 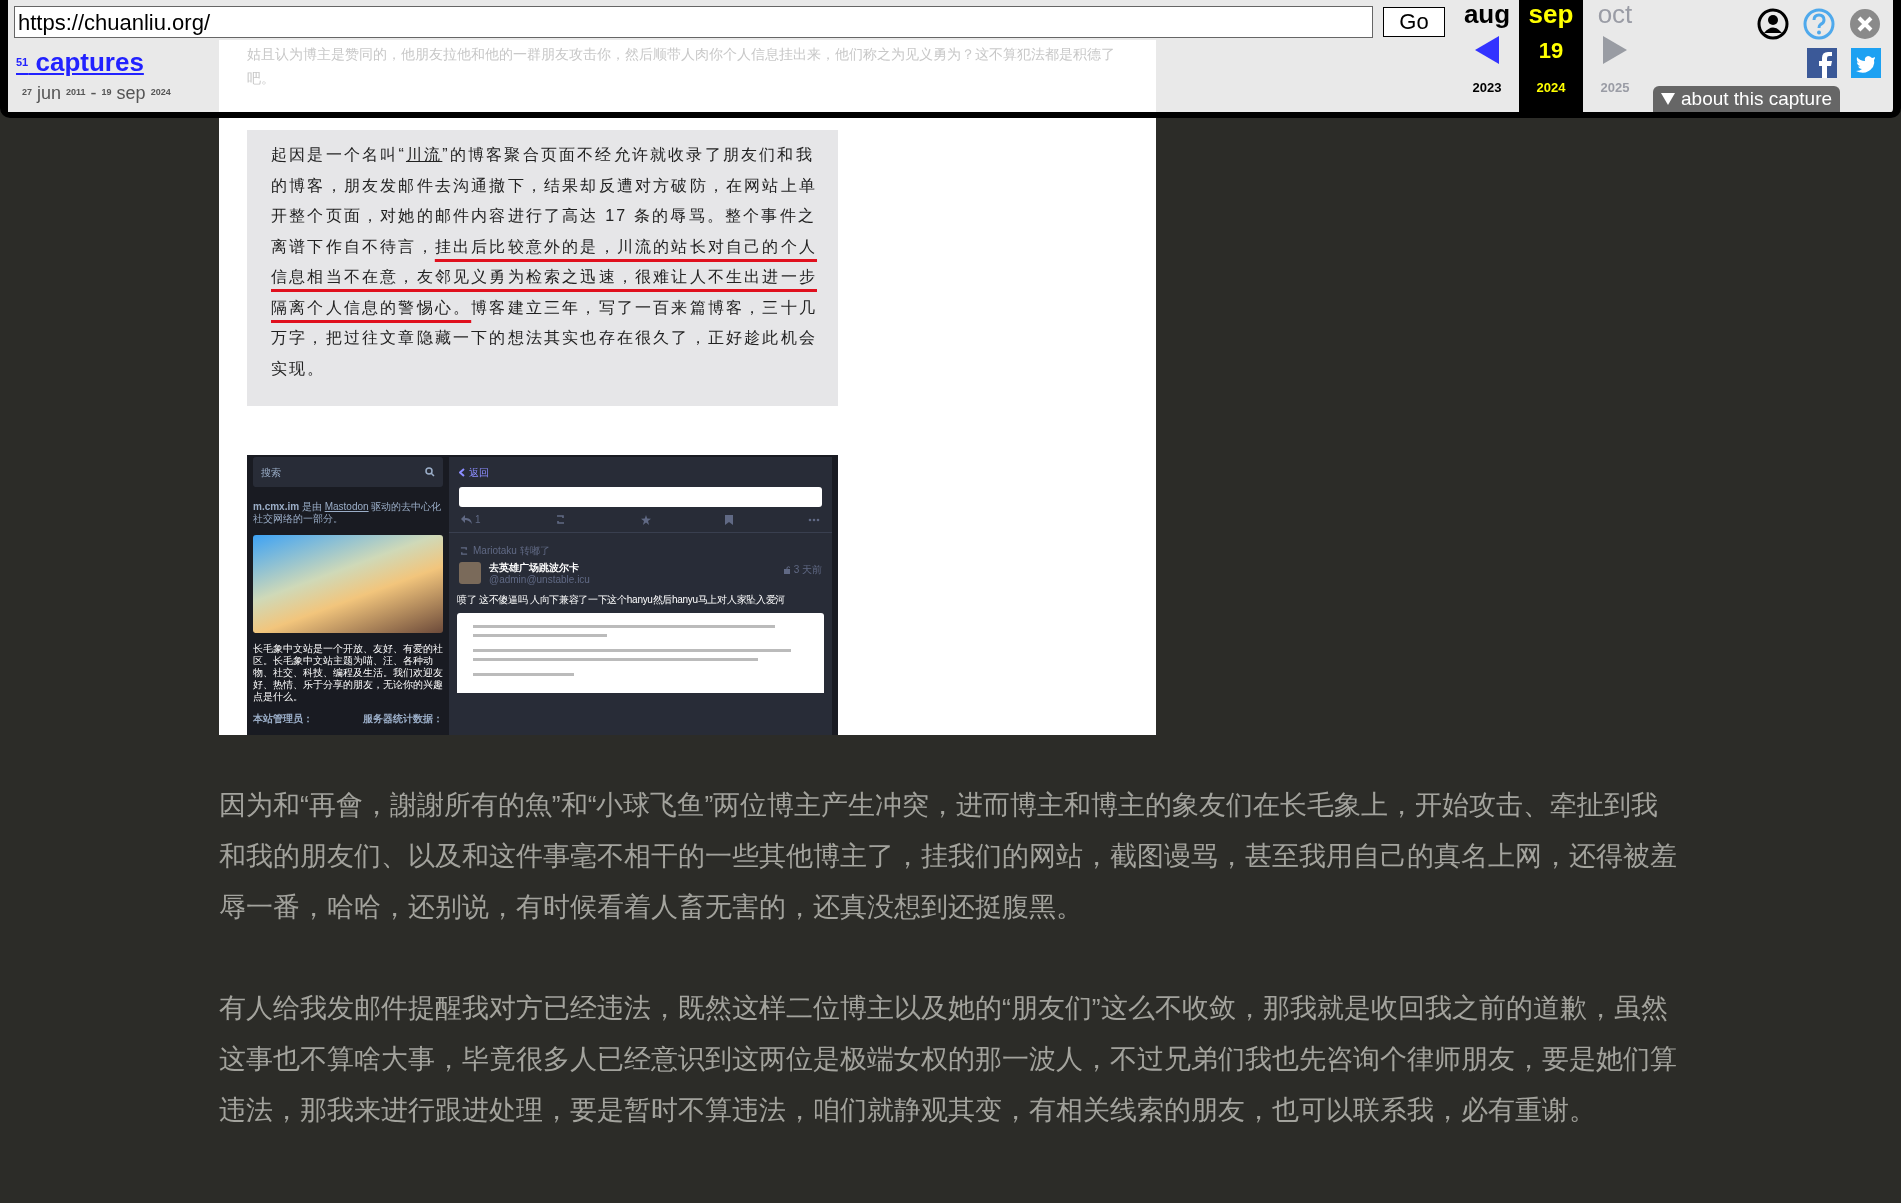 I want to click on body-paragraph: 因为和“再會，謝謝所有的魚”和“小球飞鱼”两位博主产生冲突，进而博主和博主的象友们在长毛象上，开始攻击、牵扯到我和我的朋友们、以及和这件事毫不相干的一些其他博主了，挂我们的网站，截图谩骂，甚至我用自己的真名上网，还得被羞辱一番，哈哈，还别说，有时候看着人畜无害的，还真没想到还挺腹黑。, so click(x=948, y=856).